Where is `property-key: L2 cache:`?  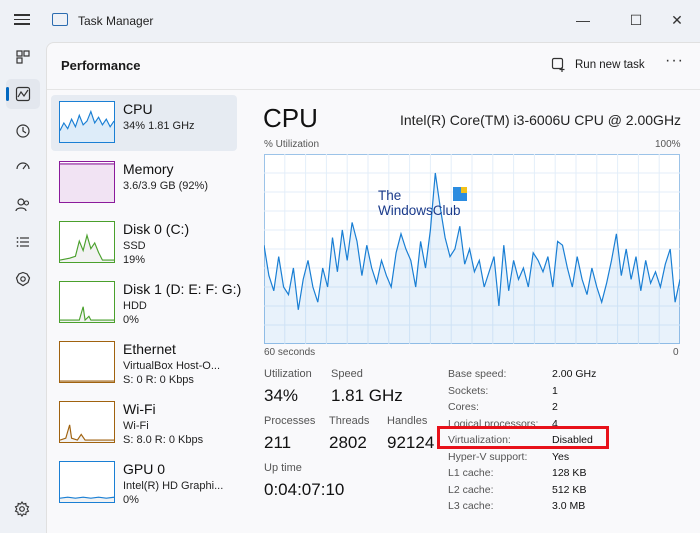
property-key: L2 cache: is located at coordinates (471, 489).